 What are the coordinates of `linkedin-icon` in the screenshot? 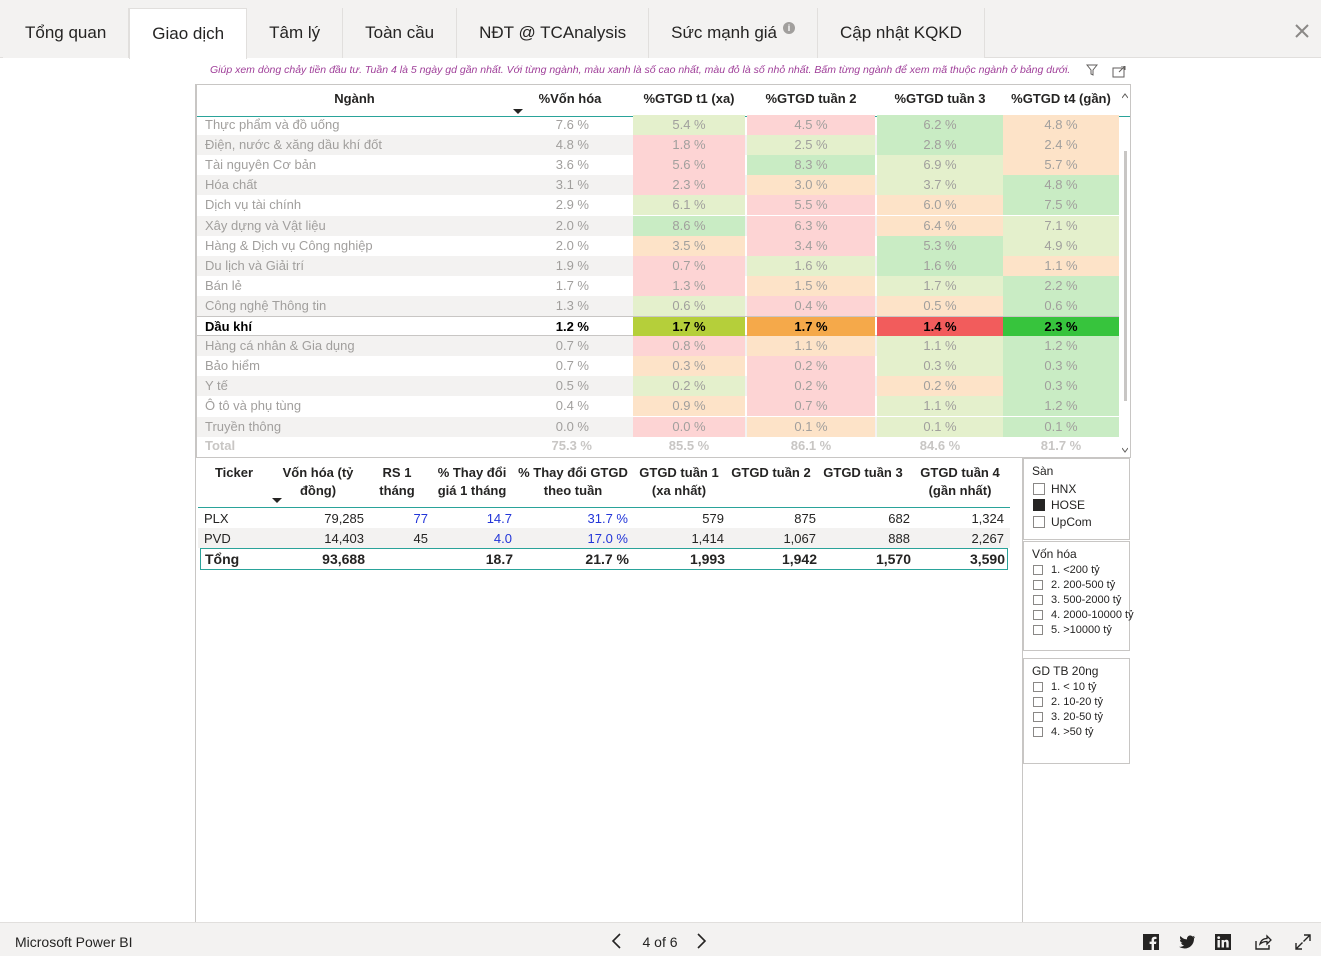 It's located at (1223, 942).